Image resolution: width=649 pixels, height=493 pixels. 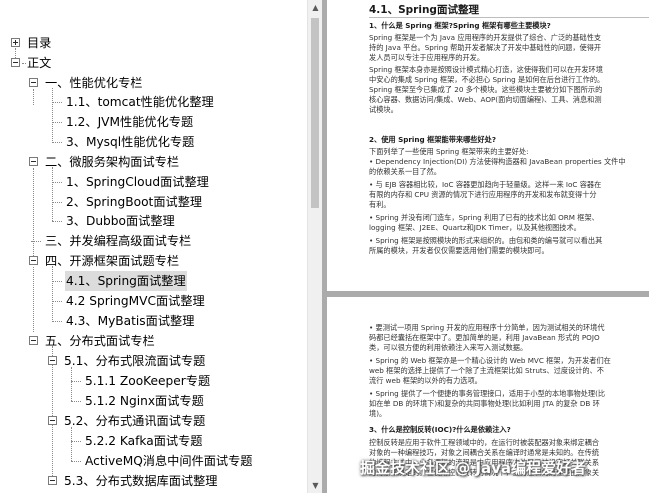 I want to click on outline-item: 4.1、Spring面试整理, so click(x=153, y=281).